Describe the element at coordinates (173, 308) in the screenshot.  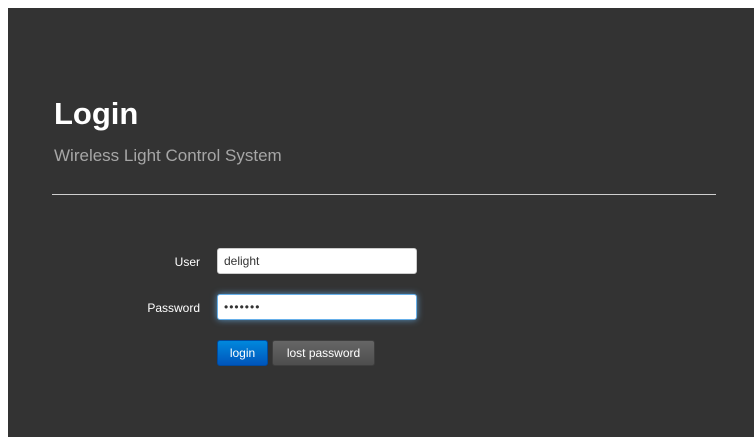
I see `password-label: Password` at that location.